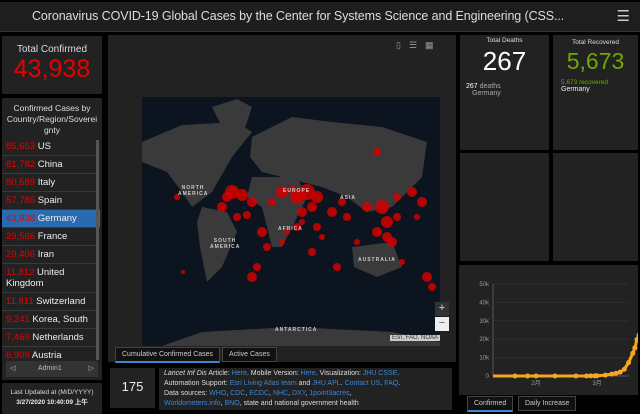 Image resolution: width=640 pixels, height=414 pixels. Describe the element at coordinates (21, 218) in the screenshot. I see `country-case-count: 43,938` at that location.